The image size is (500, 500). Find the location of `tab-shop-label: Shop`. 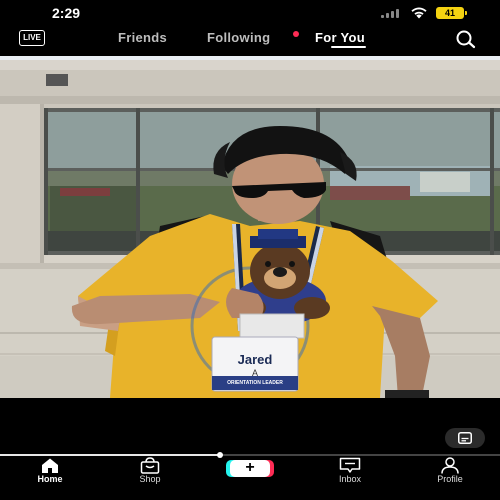

tab-shop-label: Shop is located at coordinates (150, 479).